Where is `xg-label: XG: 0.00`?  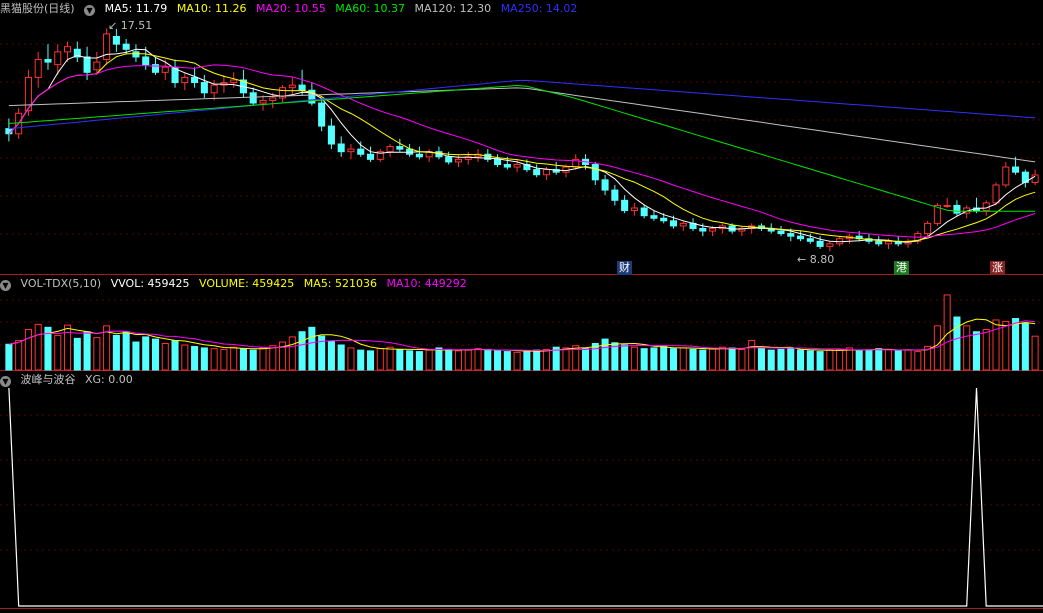
xg-label: XG: 0.00 is located at coordinates (109, 379).